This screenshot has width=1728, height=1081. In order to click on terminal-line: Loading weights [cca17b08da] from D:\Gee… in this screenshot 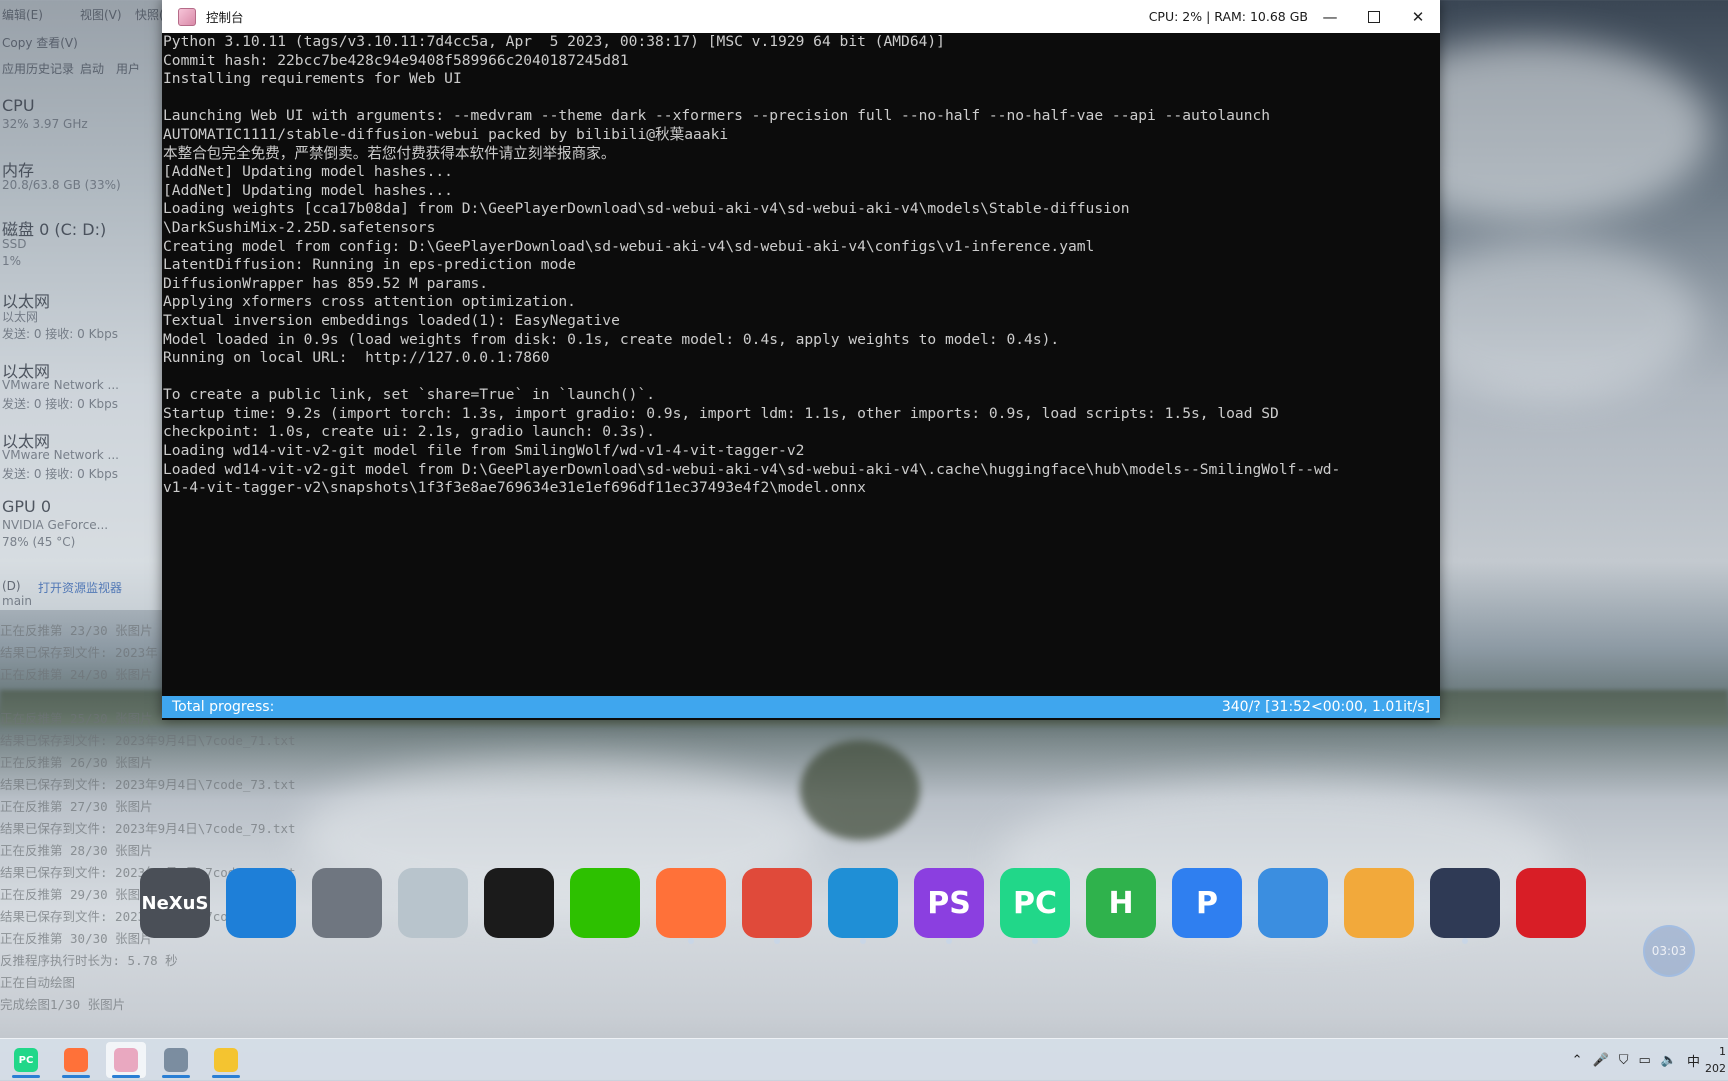, I will do `click(646, 209)`.